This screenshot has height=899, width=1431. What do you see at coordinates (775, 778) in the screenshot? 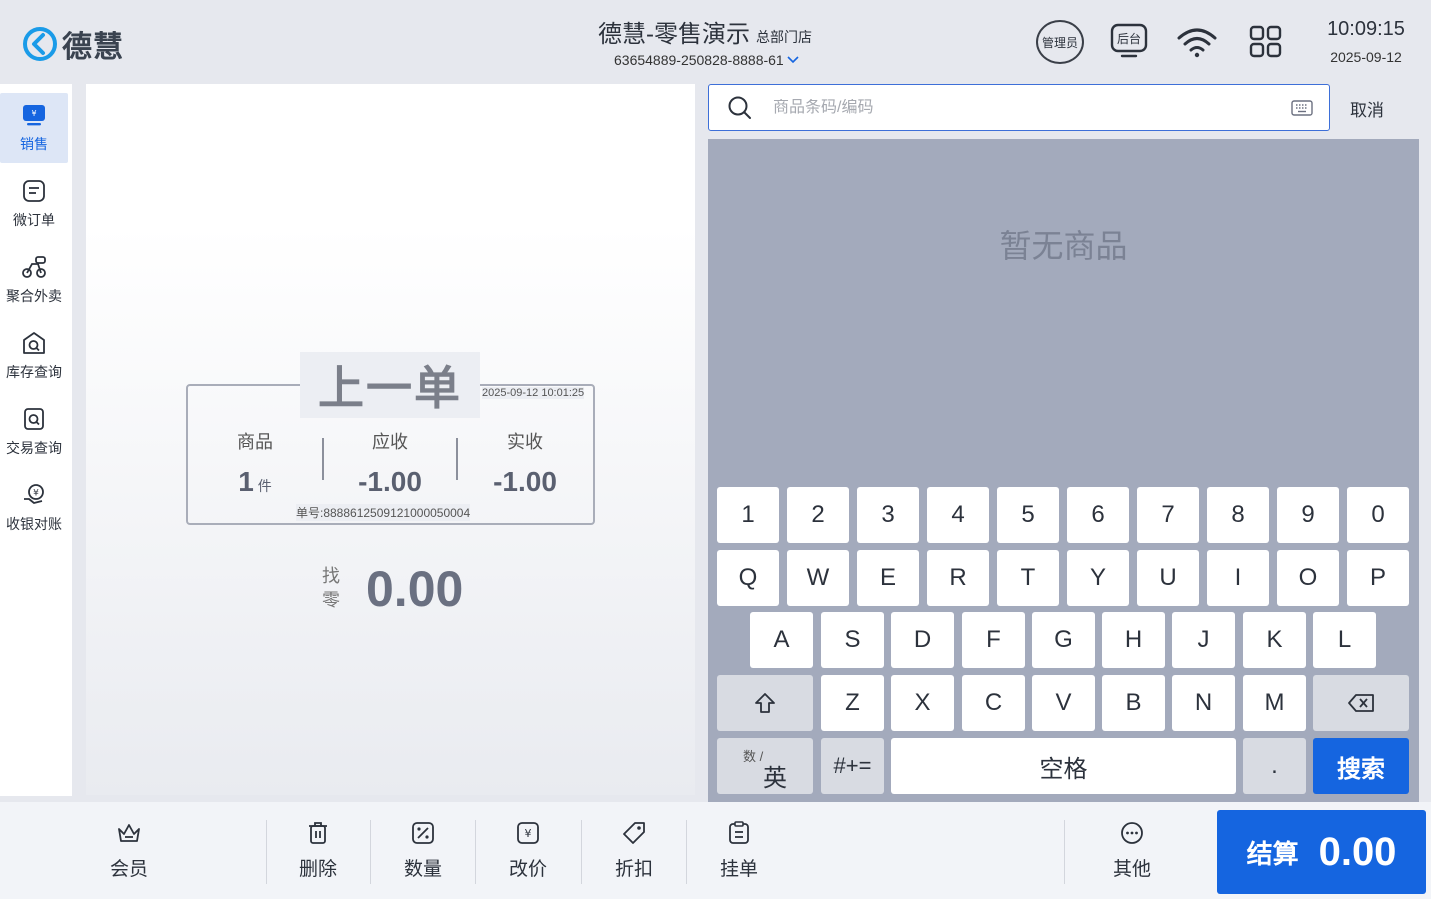
I see `mode-english-label: 英` at bounding box center [775, 778].